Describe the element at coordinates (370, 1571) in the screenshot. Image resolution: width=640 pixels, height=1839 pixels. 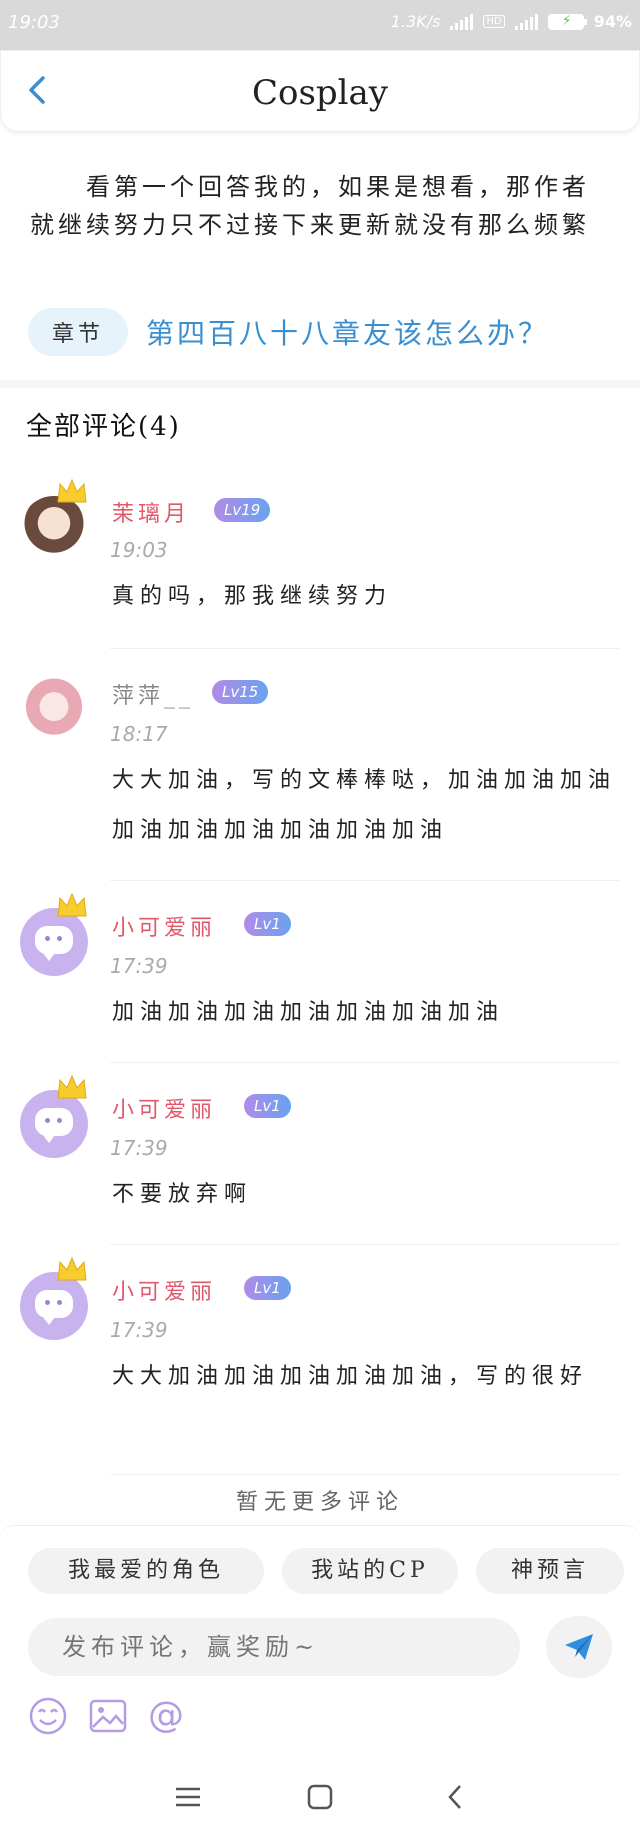
I see `topic-chip-cp: 我站的CP` at that location.